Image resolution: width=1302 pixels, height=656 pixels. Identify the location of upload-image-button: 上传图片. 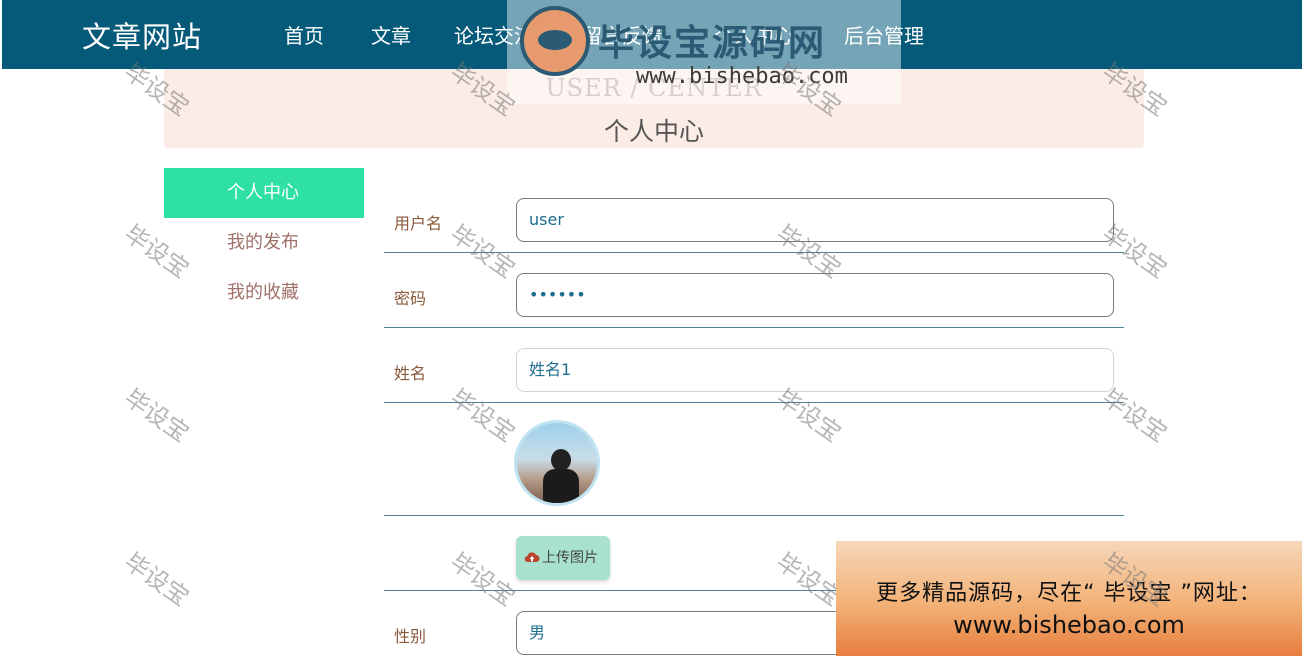
(563, 558).